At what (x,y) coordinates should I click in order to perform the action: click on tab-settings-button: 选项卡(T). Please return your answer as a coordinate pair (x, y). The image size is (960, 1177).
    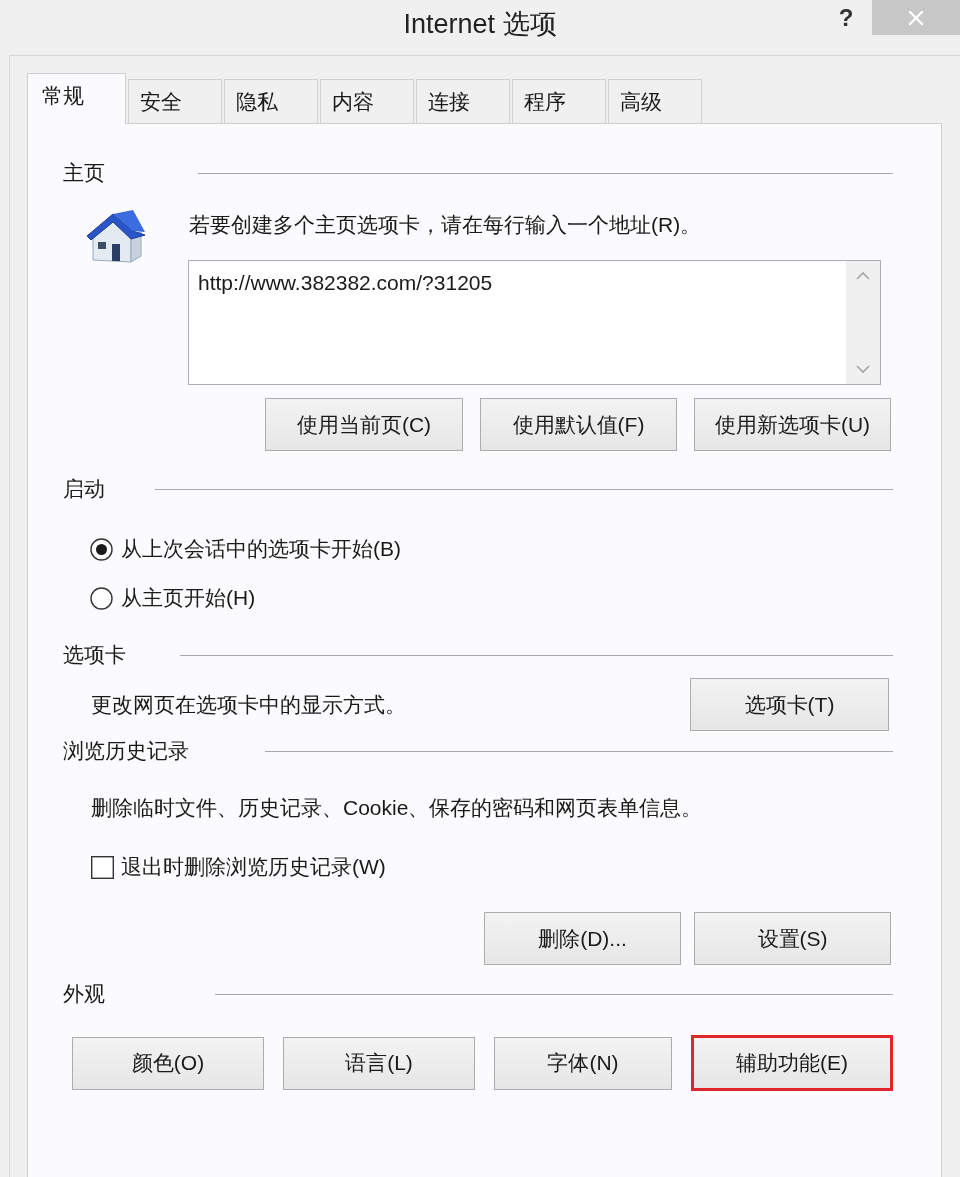
    Looking at the image, I should click on (789, 704).